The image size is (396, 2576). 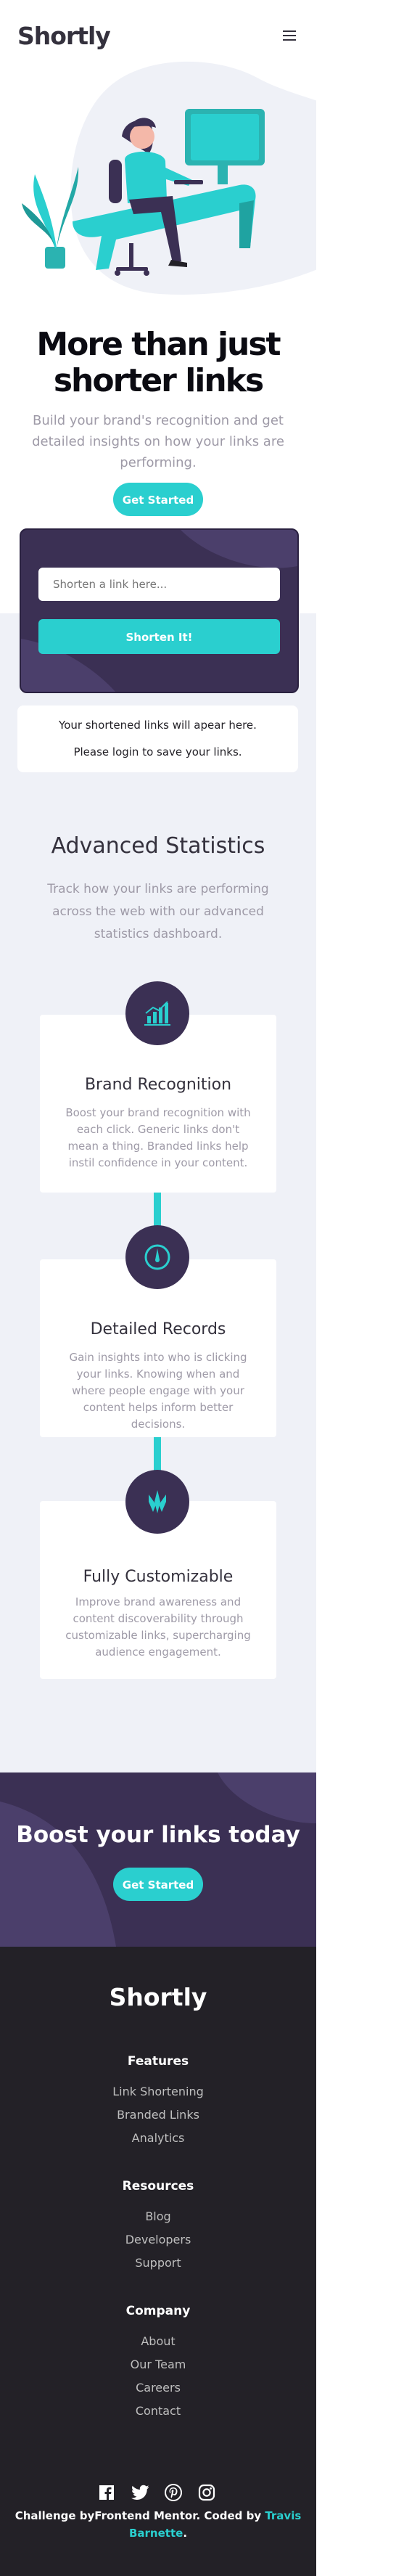 What do you see at coordinates (158, 2216) in the screenshot?
I see `footer-link-blog: Blog` at bounding box center [158, 2216].